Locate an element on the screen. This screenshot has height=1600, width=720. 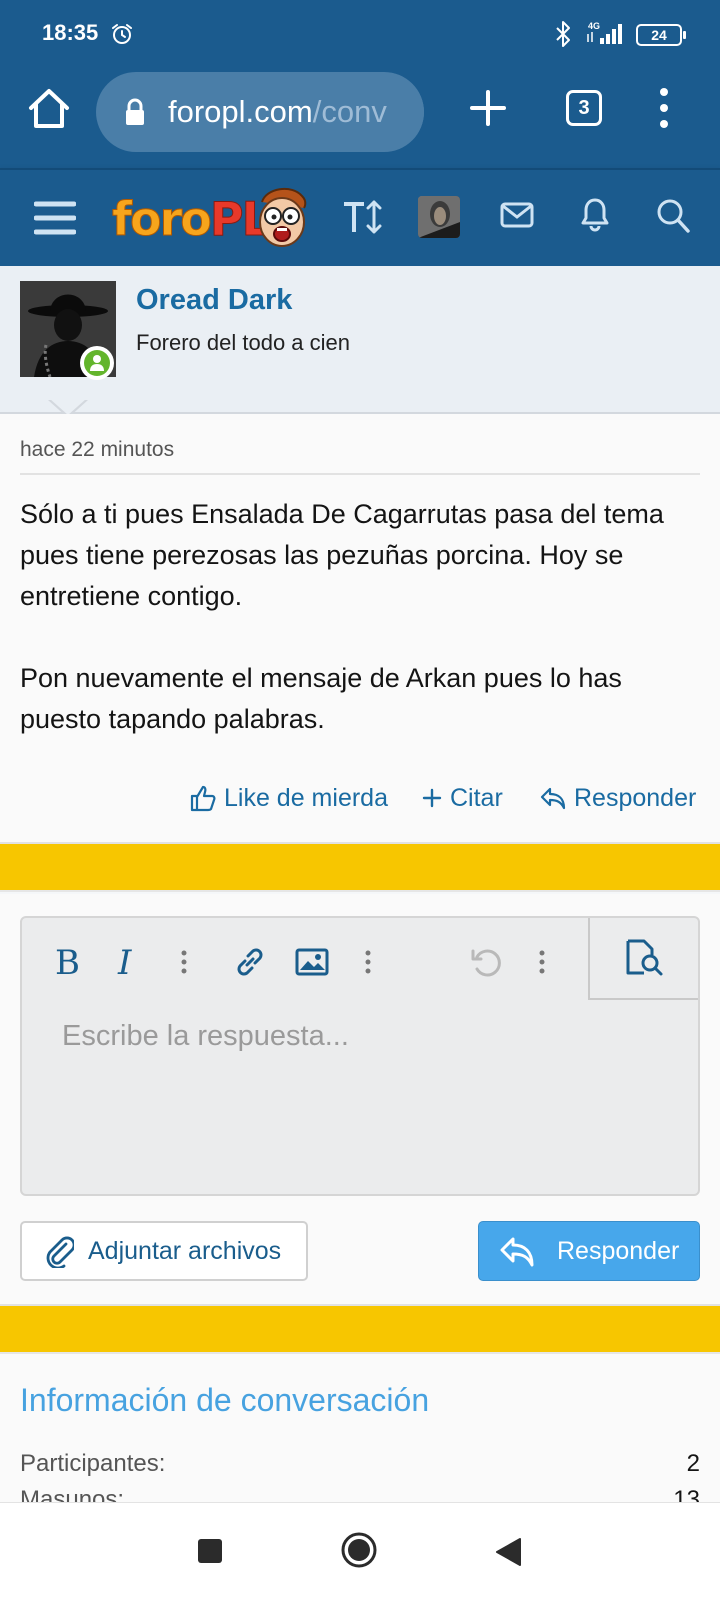
url-text: foropl.com/conv is located at coordinates (277, 111).